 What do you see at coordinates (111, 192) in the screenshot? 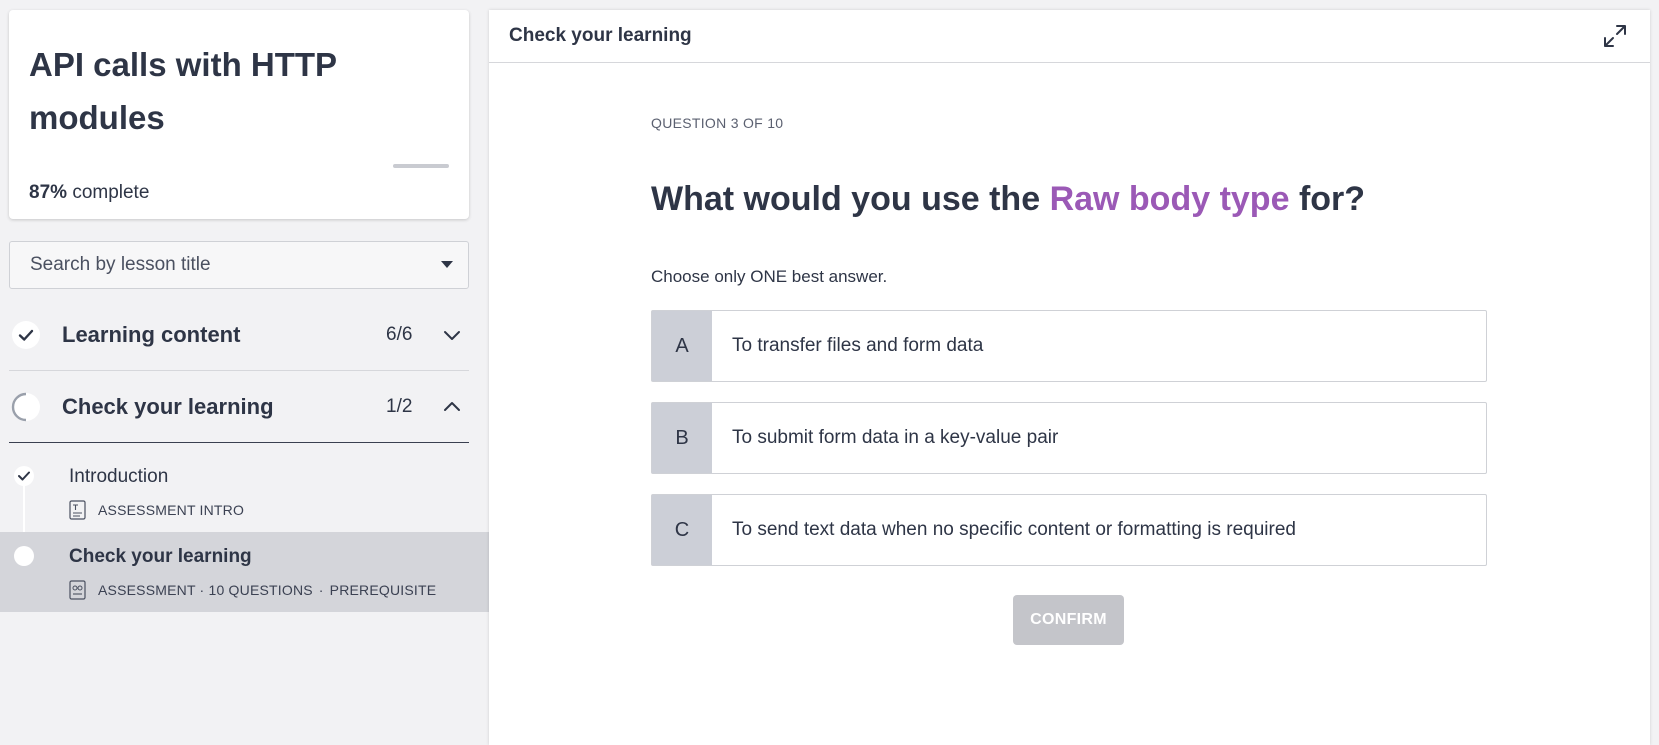
I see `progress-suffix: complete` at bounding box center [111, 192].